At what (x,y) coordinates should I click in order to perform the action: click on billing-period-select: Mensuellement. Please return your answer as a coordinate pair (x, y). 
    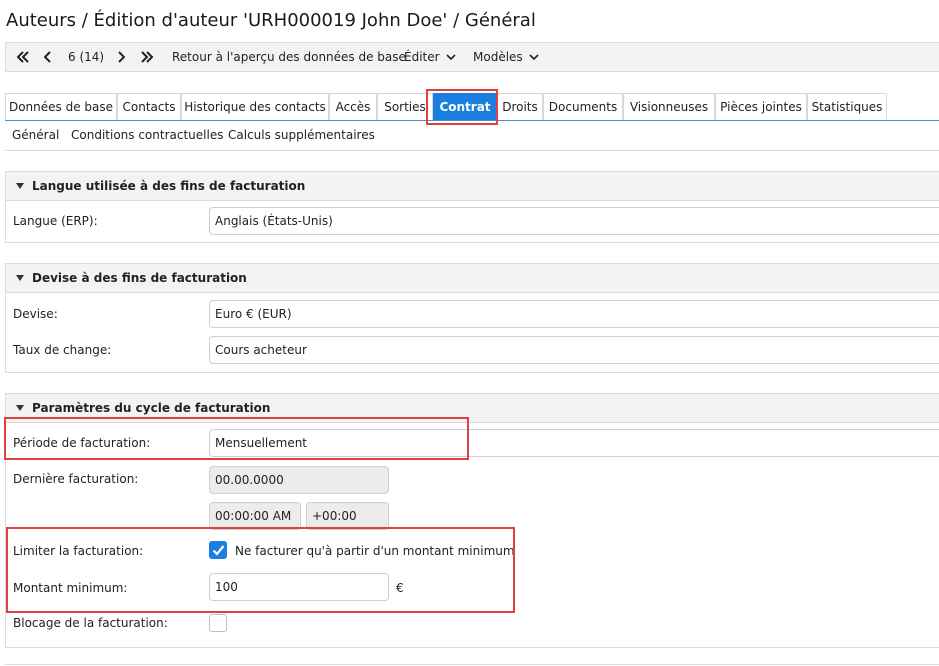
    Looking at the image, I should click on (574, 443).